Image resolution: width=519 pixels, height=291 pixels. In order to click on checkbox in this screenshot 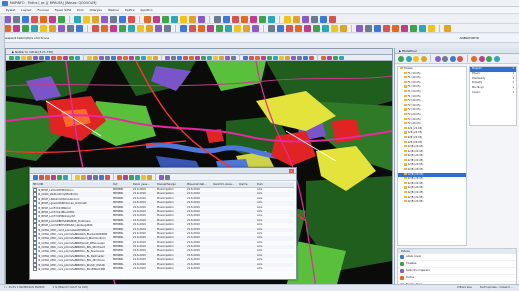, I will do `click(35, 269)`.